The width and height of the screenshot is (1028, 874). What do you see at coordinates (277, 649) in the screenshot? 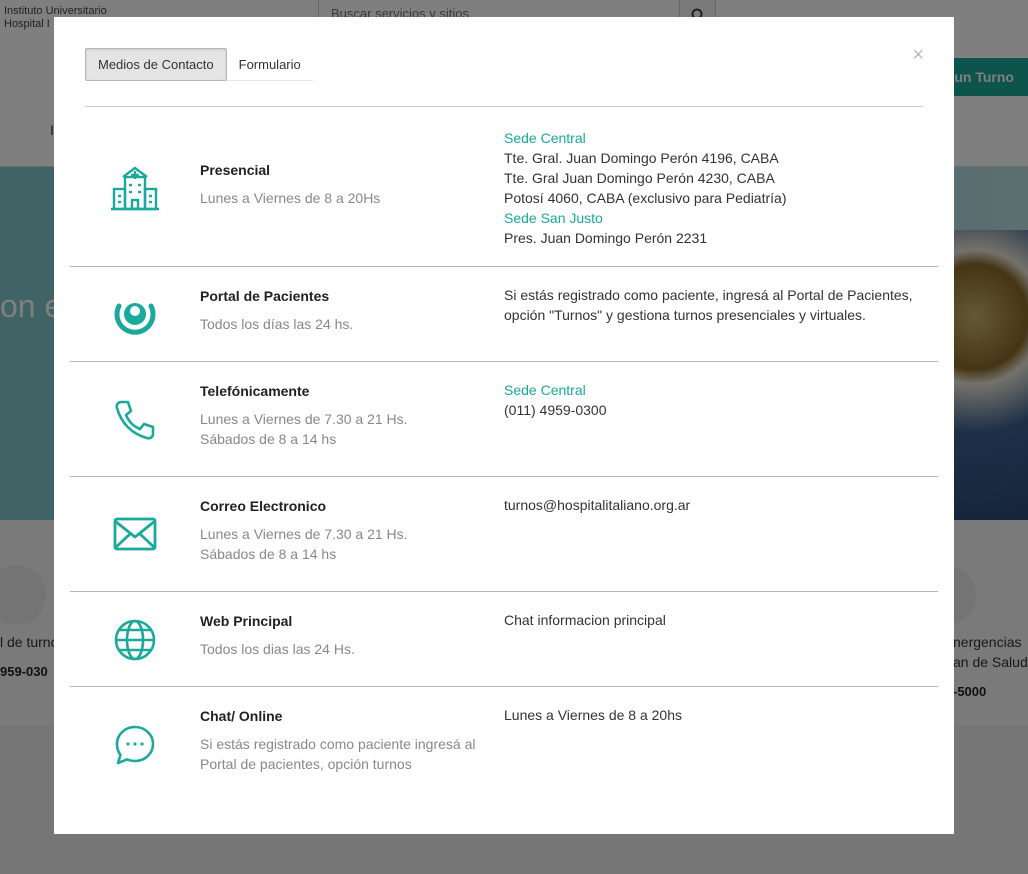
I see `contact-hours: Todos los dias las 24 Hs.` at bounding box center [277, 649].